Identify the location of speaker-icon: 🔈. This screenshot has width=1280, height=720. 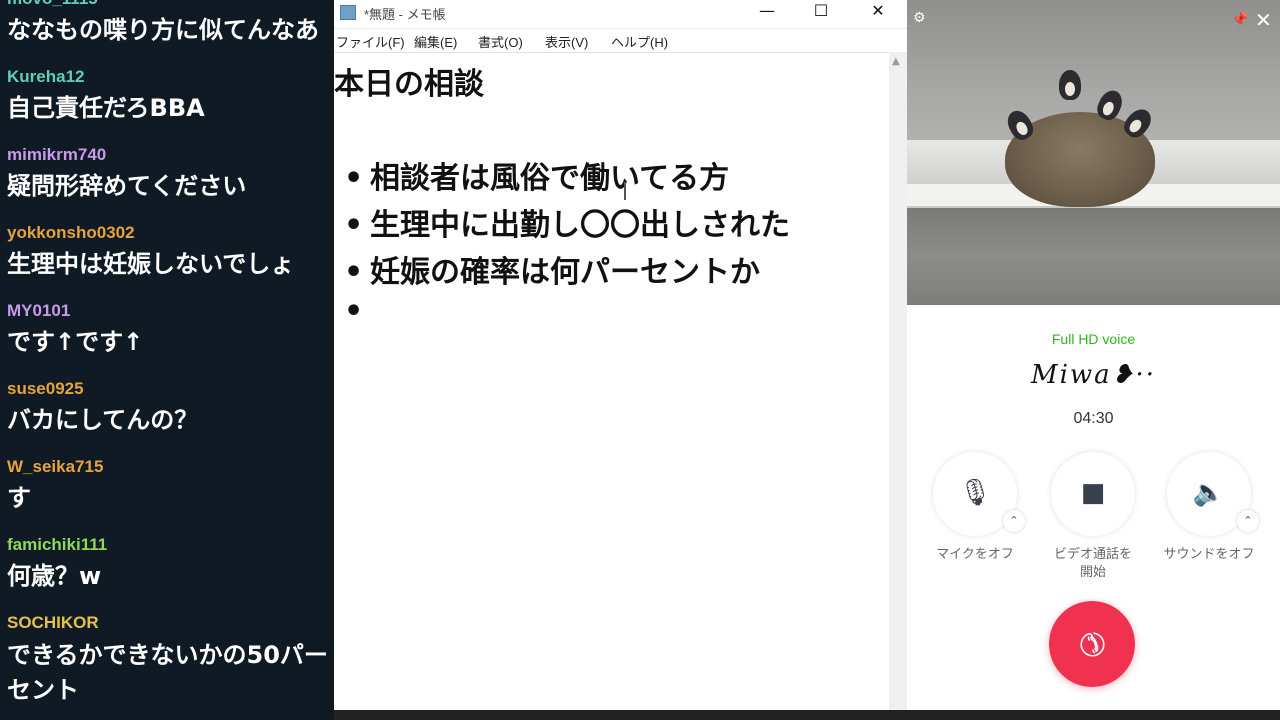
(1209, 493).